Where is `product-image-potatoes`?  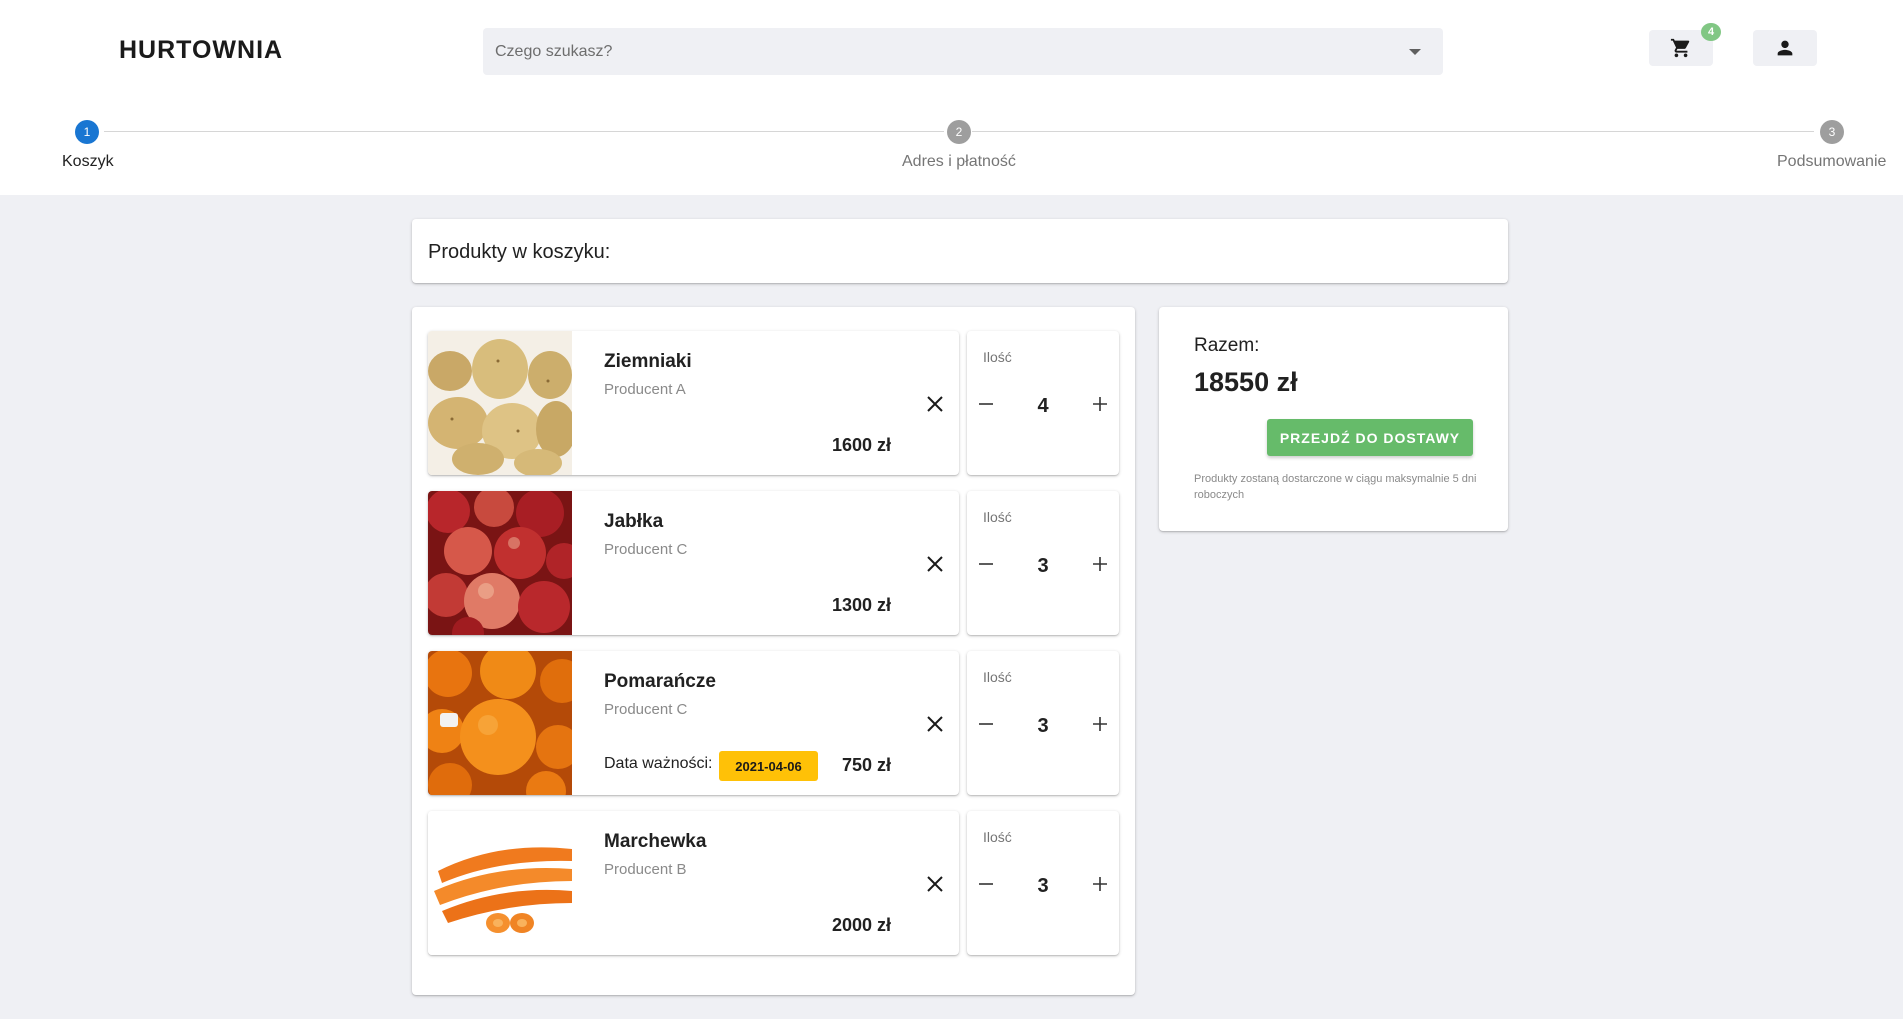
product-image-potatoes is located at coordinates (500, 403).